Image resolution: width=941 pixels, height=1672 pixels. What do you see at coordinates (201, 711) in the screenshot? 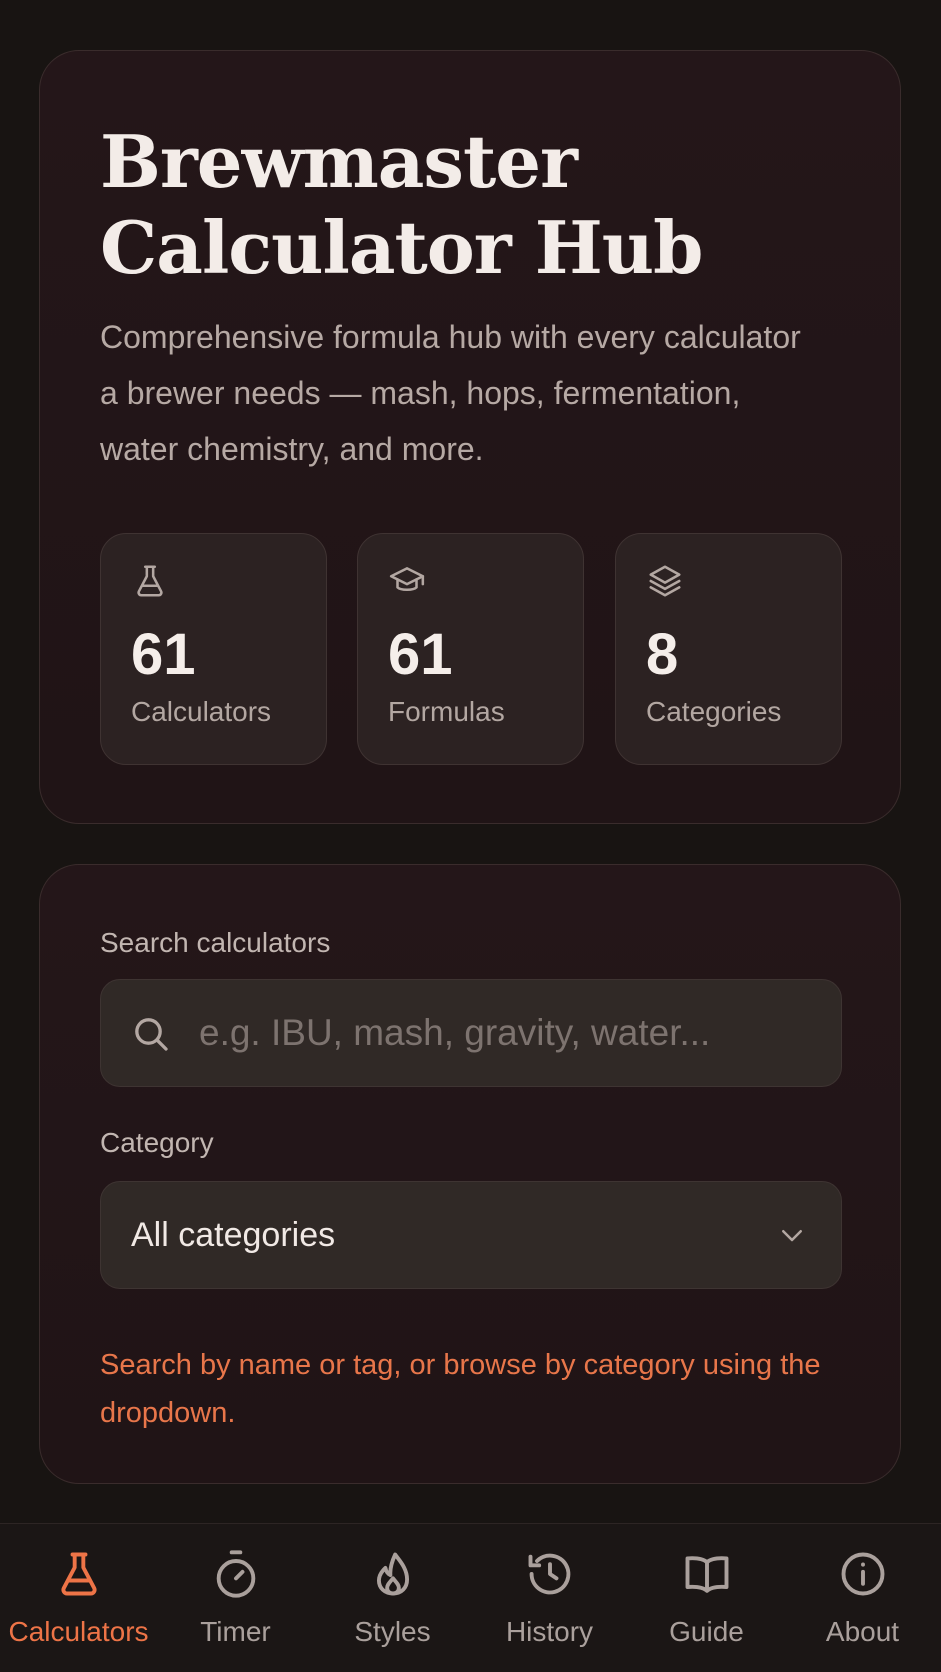
I see `stat-label: Calculators` at bounding box center [201, 711].